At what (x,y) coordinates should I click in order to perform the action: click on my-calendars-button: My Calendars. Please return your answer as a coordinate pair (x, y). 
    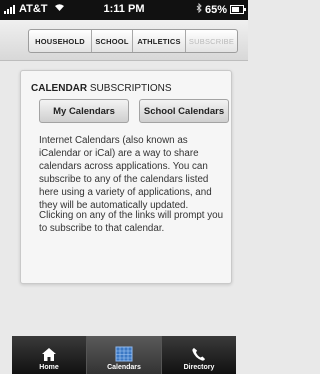
    Looking at the image, I should click on (84, 111).